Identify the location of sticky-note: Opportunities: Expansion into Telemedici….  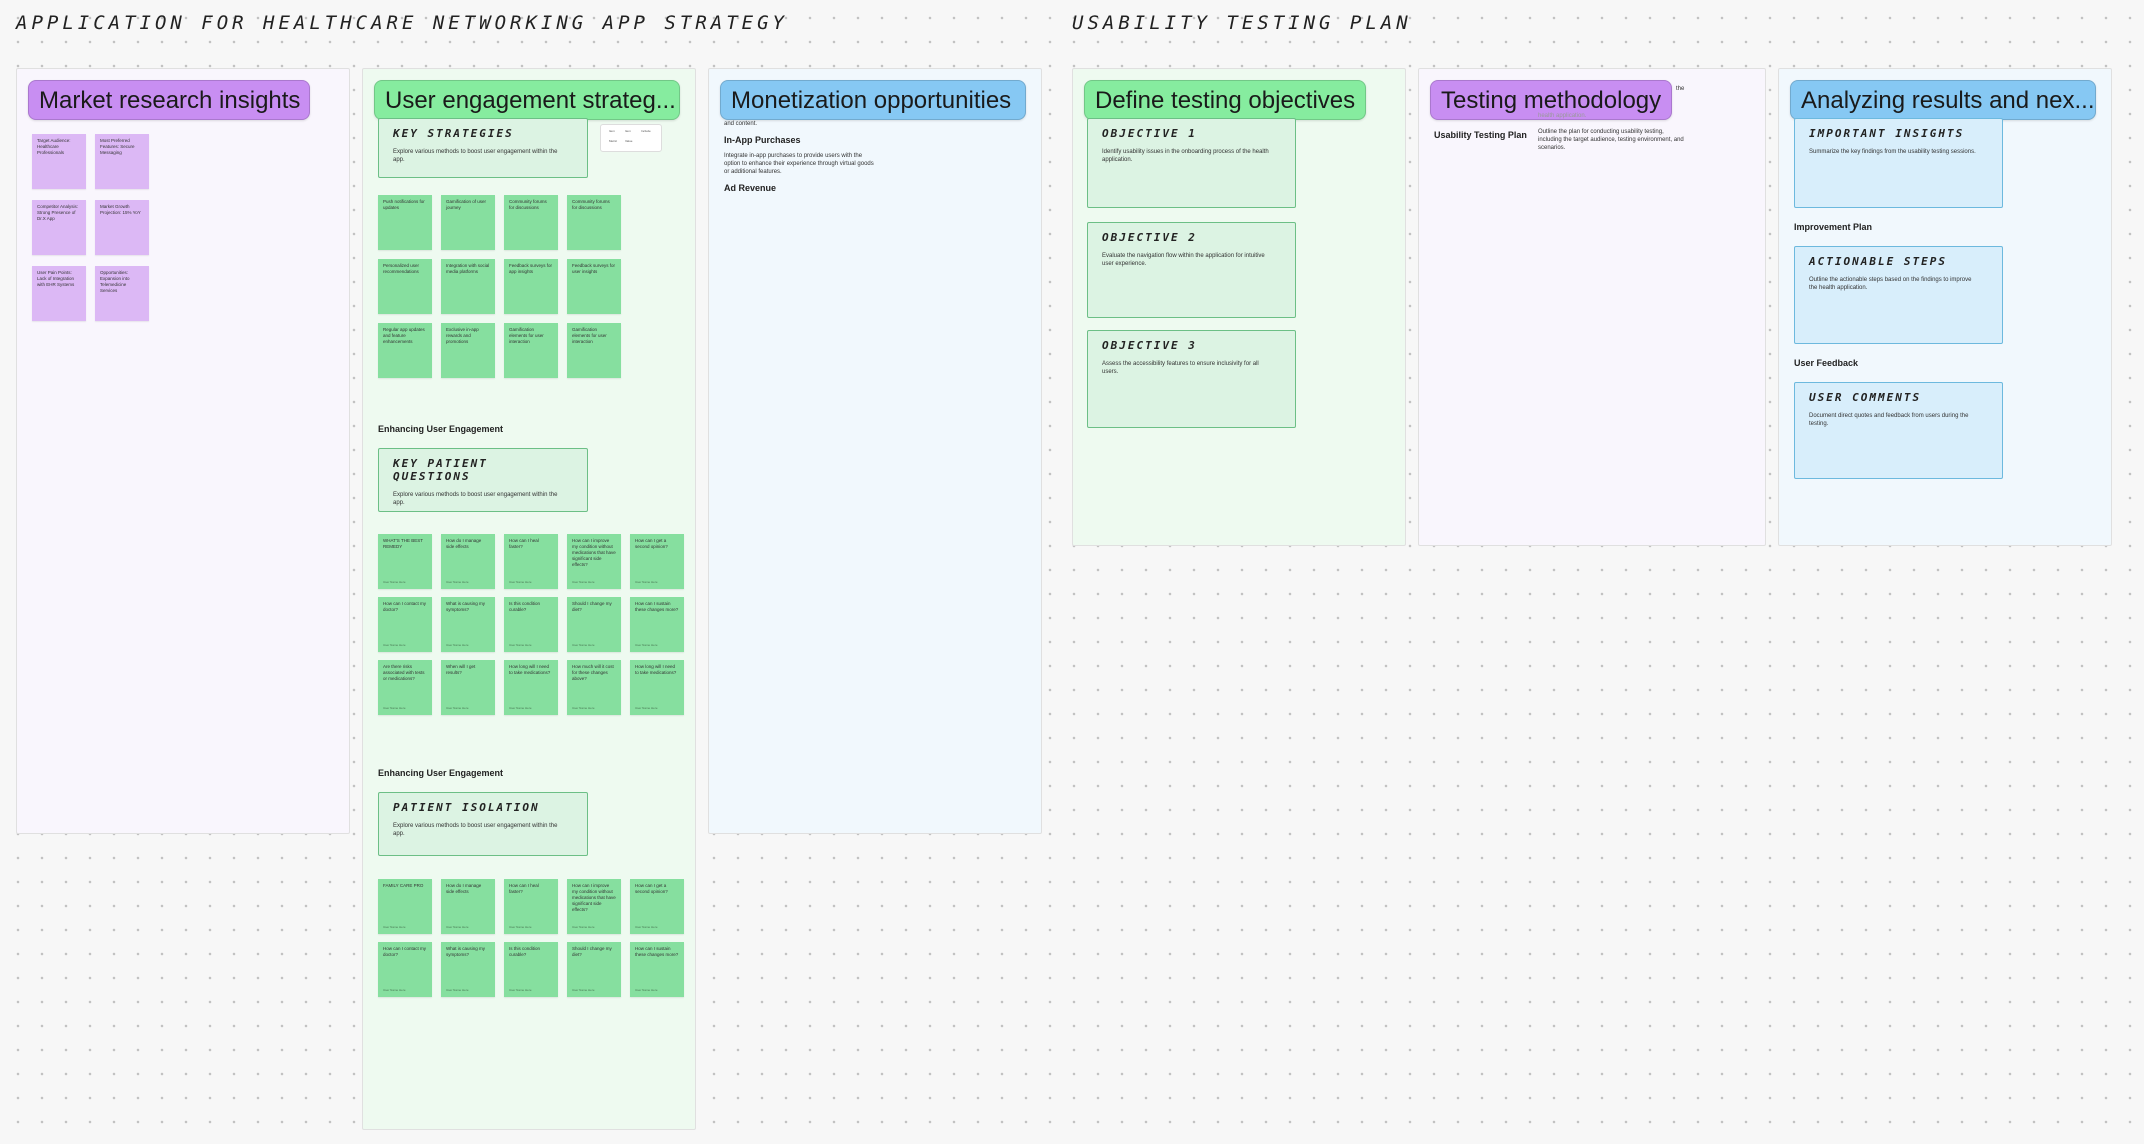
(122, 293).